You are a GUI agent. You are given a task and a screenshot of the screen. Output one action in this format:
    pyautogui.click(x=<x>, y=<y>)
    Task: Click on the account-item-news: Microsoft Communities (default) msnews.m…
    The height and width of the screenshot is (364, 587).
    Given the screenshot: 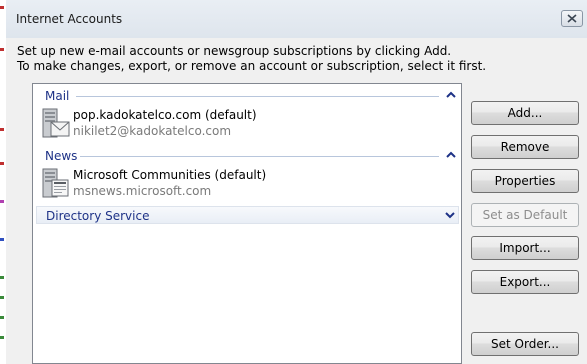 What is the action you would take?
    pyautogui.click(x=247, y=185)
    